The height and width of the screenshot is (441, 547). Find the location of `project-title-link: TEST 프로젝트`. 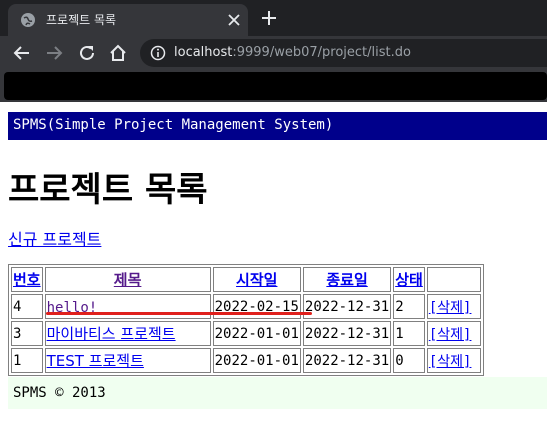

project-title-link: TEST 프로젝트 is located at coordinates (95, 361).